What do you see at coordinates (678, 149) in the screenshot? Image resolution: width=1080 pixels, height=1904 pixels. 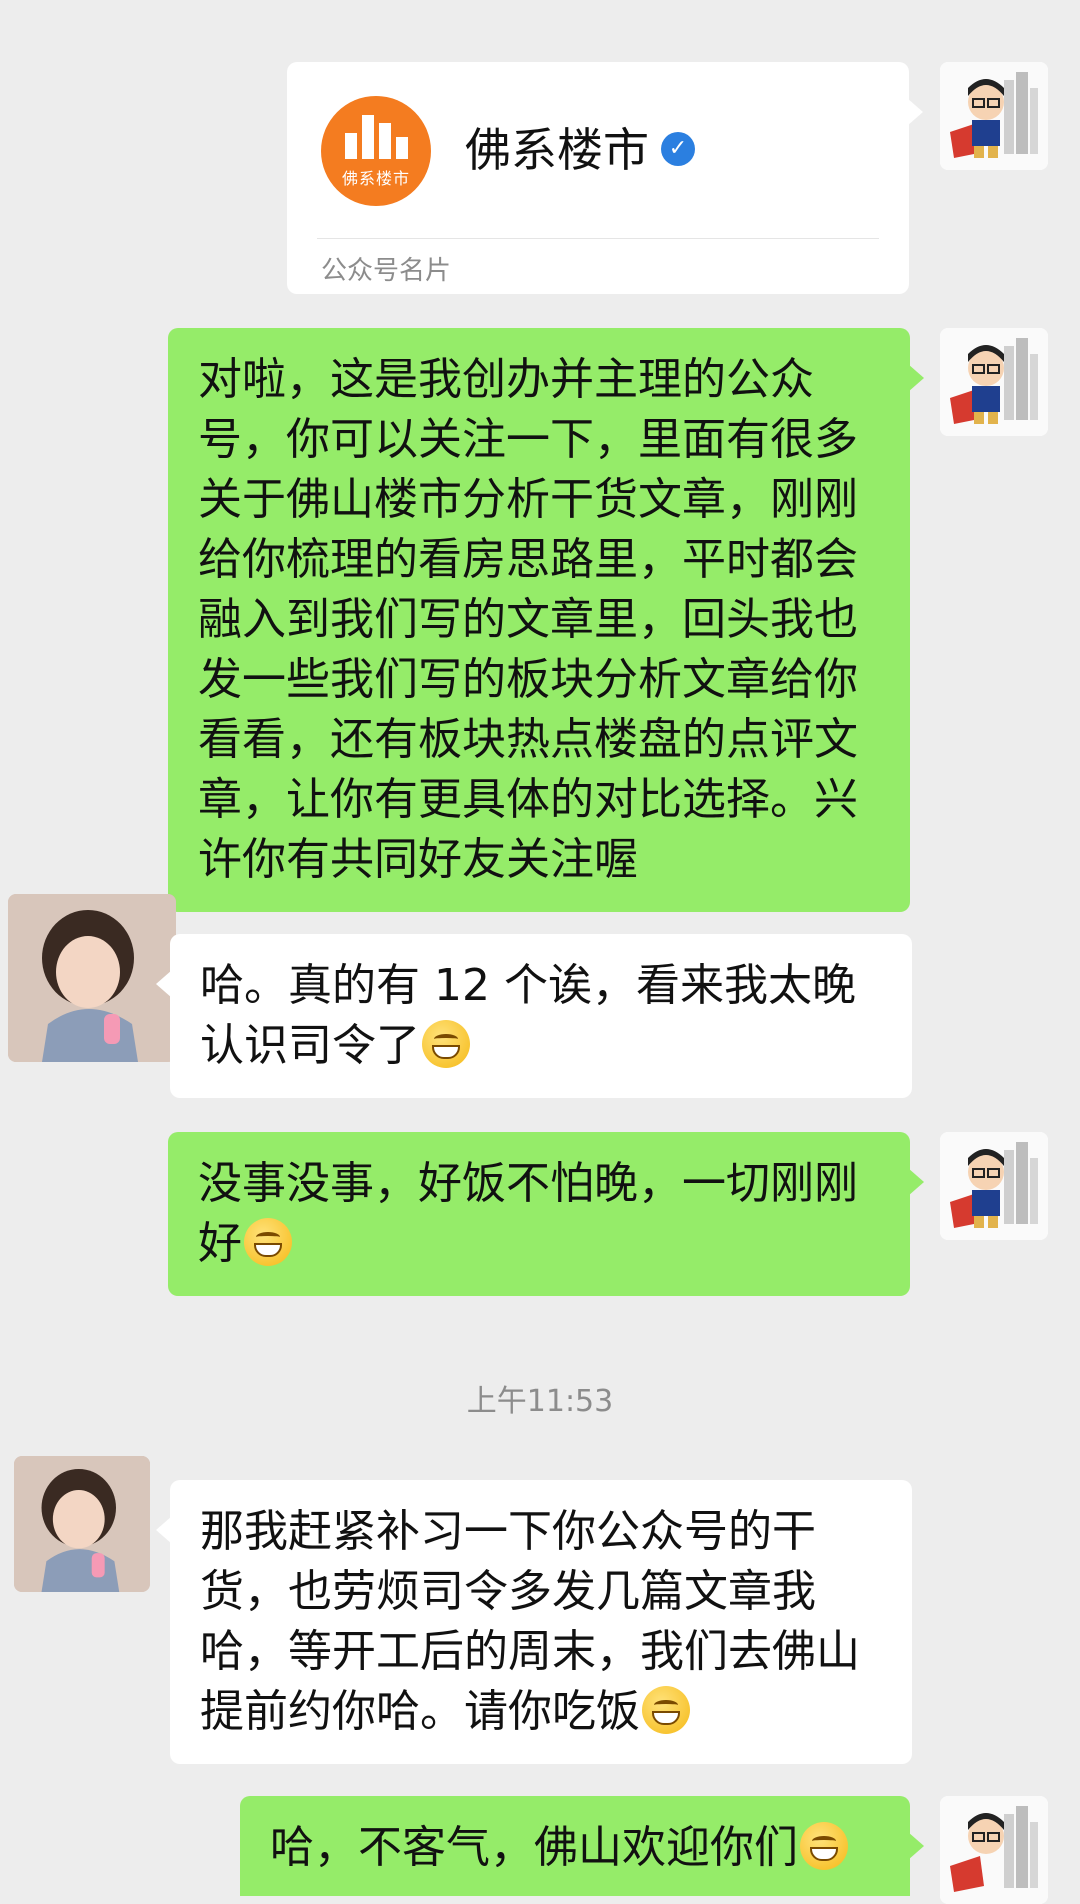 I see `verified-badge-icon: ✓` at bounding box center [678, 149].